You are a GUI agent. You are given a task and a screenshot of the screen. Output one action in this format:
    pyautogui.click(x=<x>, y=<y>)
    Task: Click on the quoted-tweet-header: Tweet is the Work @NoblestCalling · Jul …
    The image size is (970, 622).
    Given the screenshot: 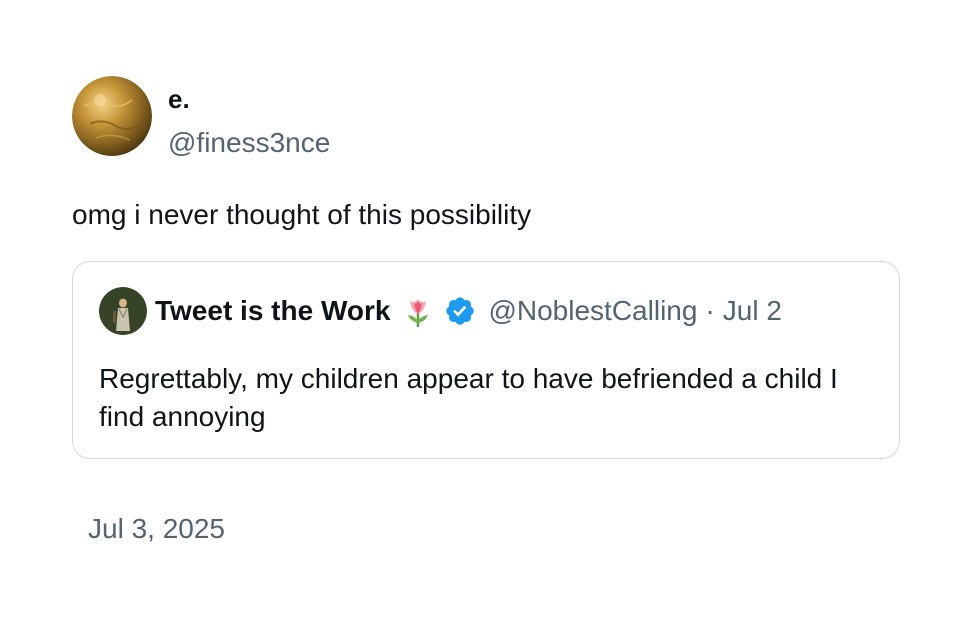 What is the action you would take?
    pyautogui.click(x=440, y=311)
    